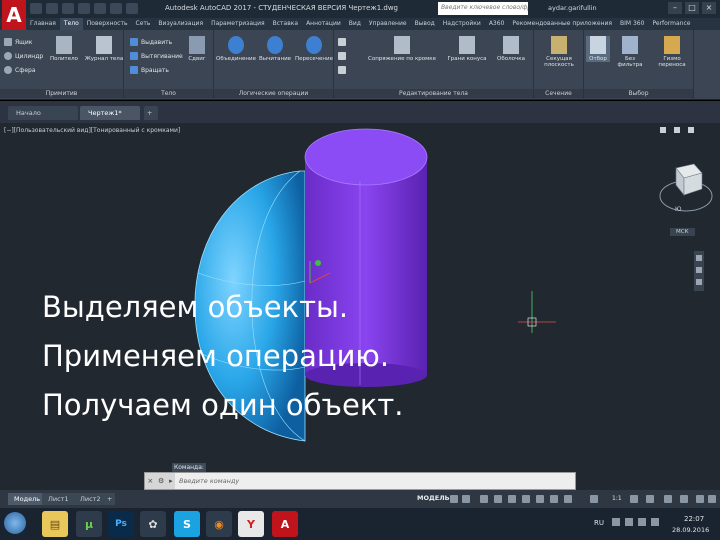 The width and height of the screenshot is (720, 540). Describe the element at coordinates (678, 209) in the screenshot. I see `viewcube-compass-label: Ю` at that location.